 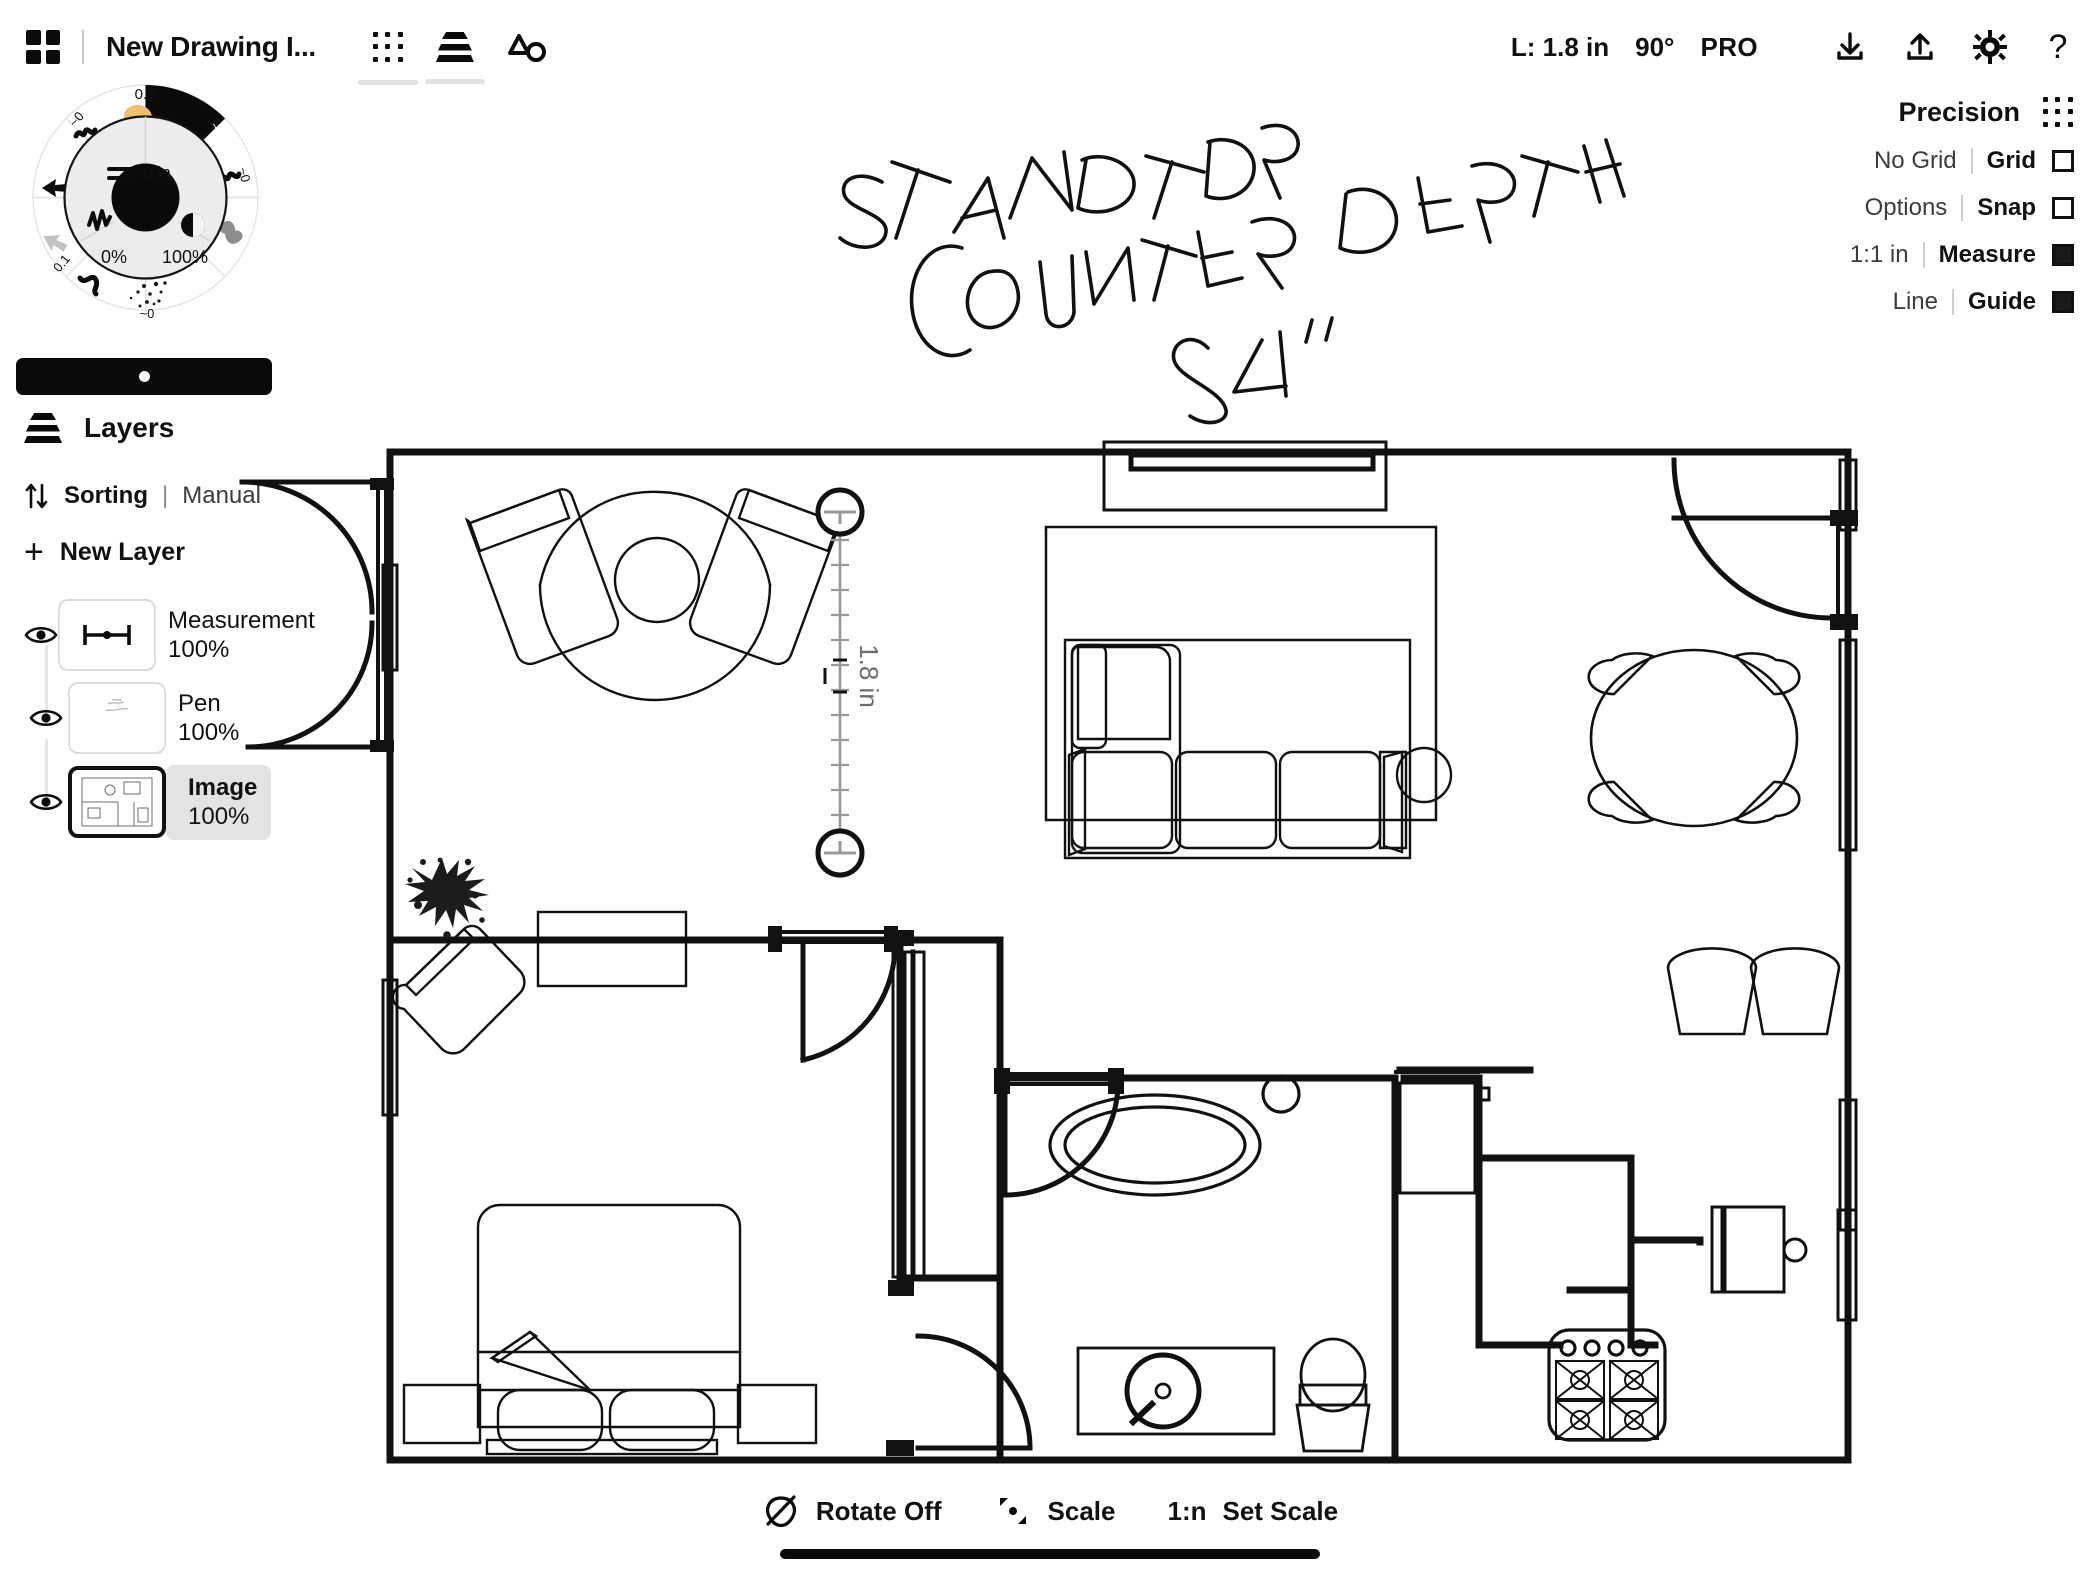 I want to click on floorplan-thumb-icon, so click(x=117, y=802).